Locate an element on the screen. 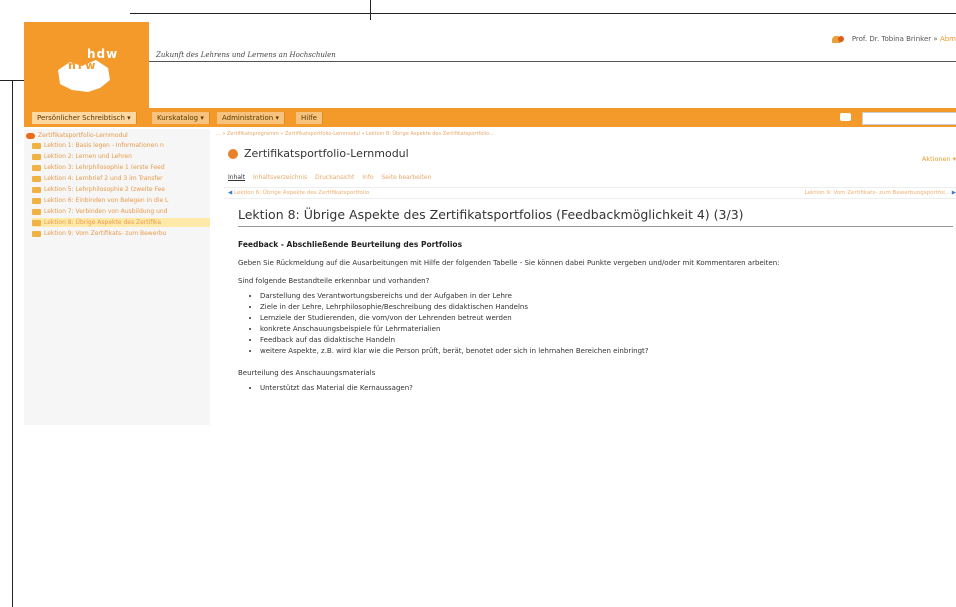 Image resolution: width=956 pixels, height=607 pixels. sidebar-item-label: Lektion 1: Basis legen - Informationen n is located at coordinates (104, 145).